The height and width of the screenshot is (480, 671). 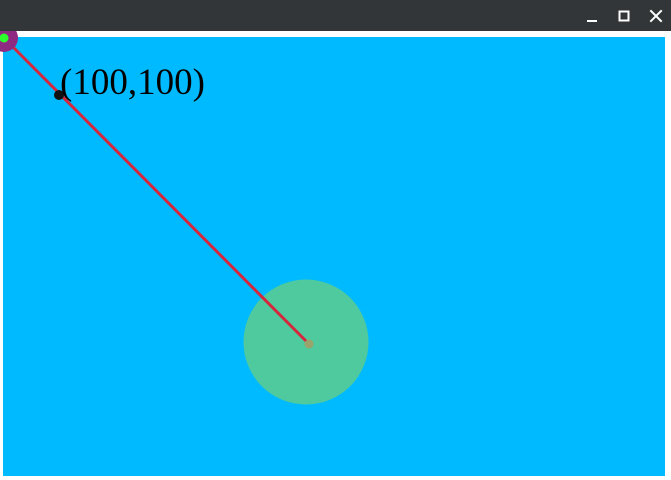 I want to click on minimize-button, so click(x=592, y=16).